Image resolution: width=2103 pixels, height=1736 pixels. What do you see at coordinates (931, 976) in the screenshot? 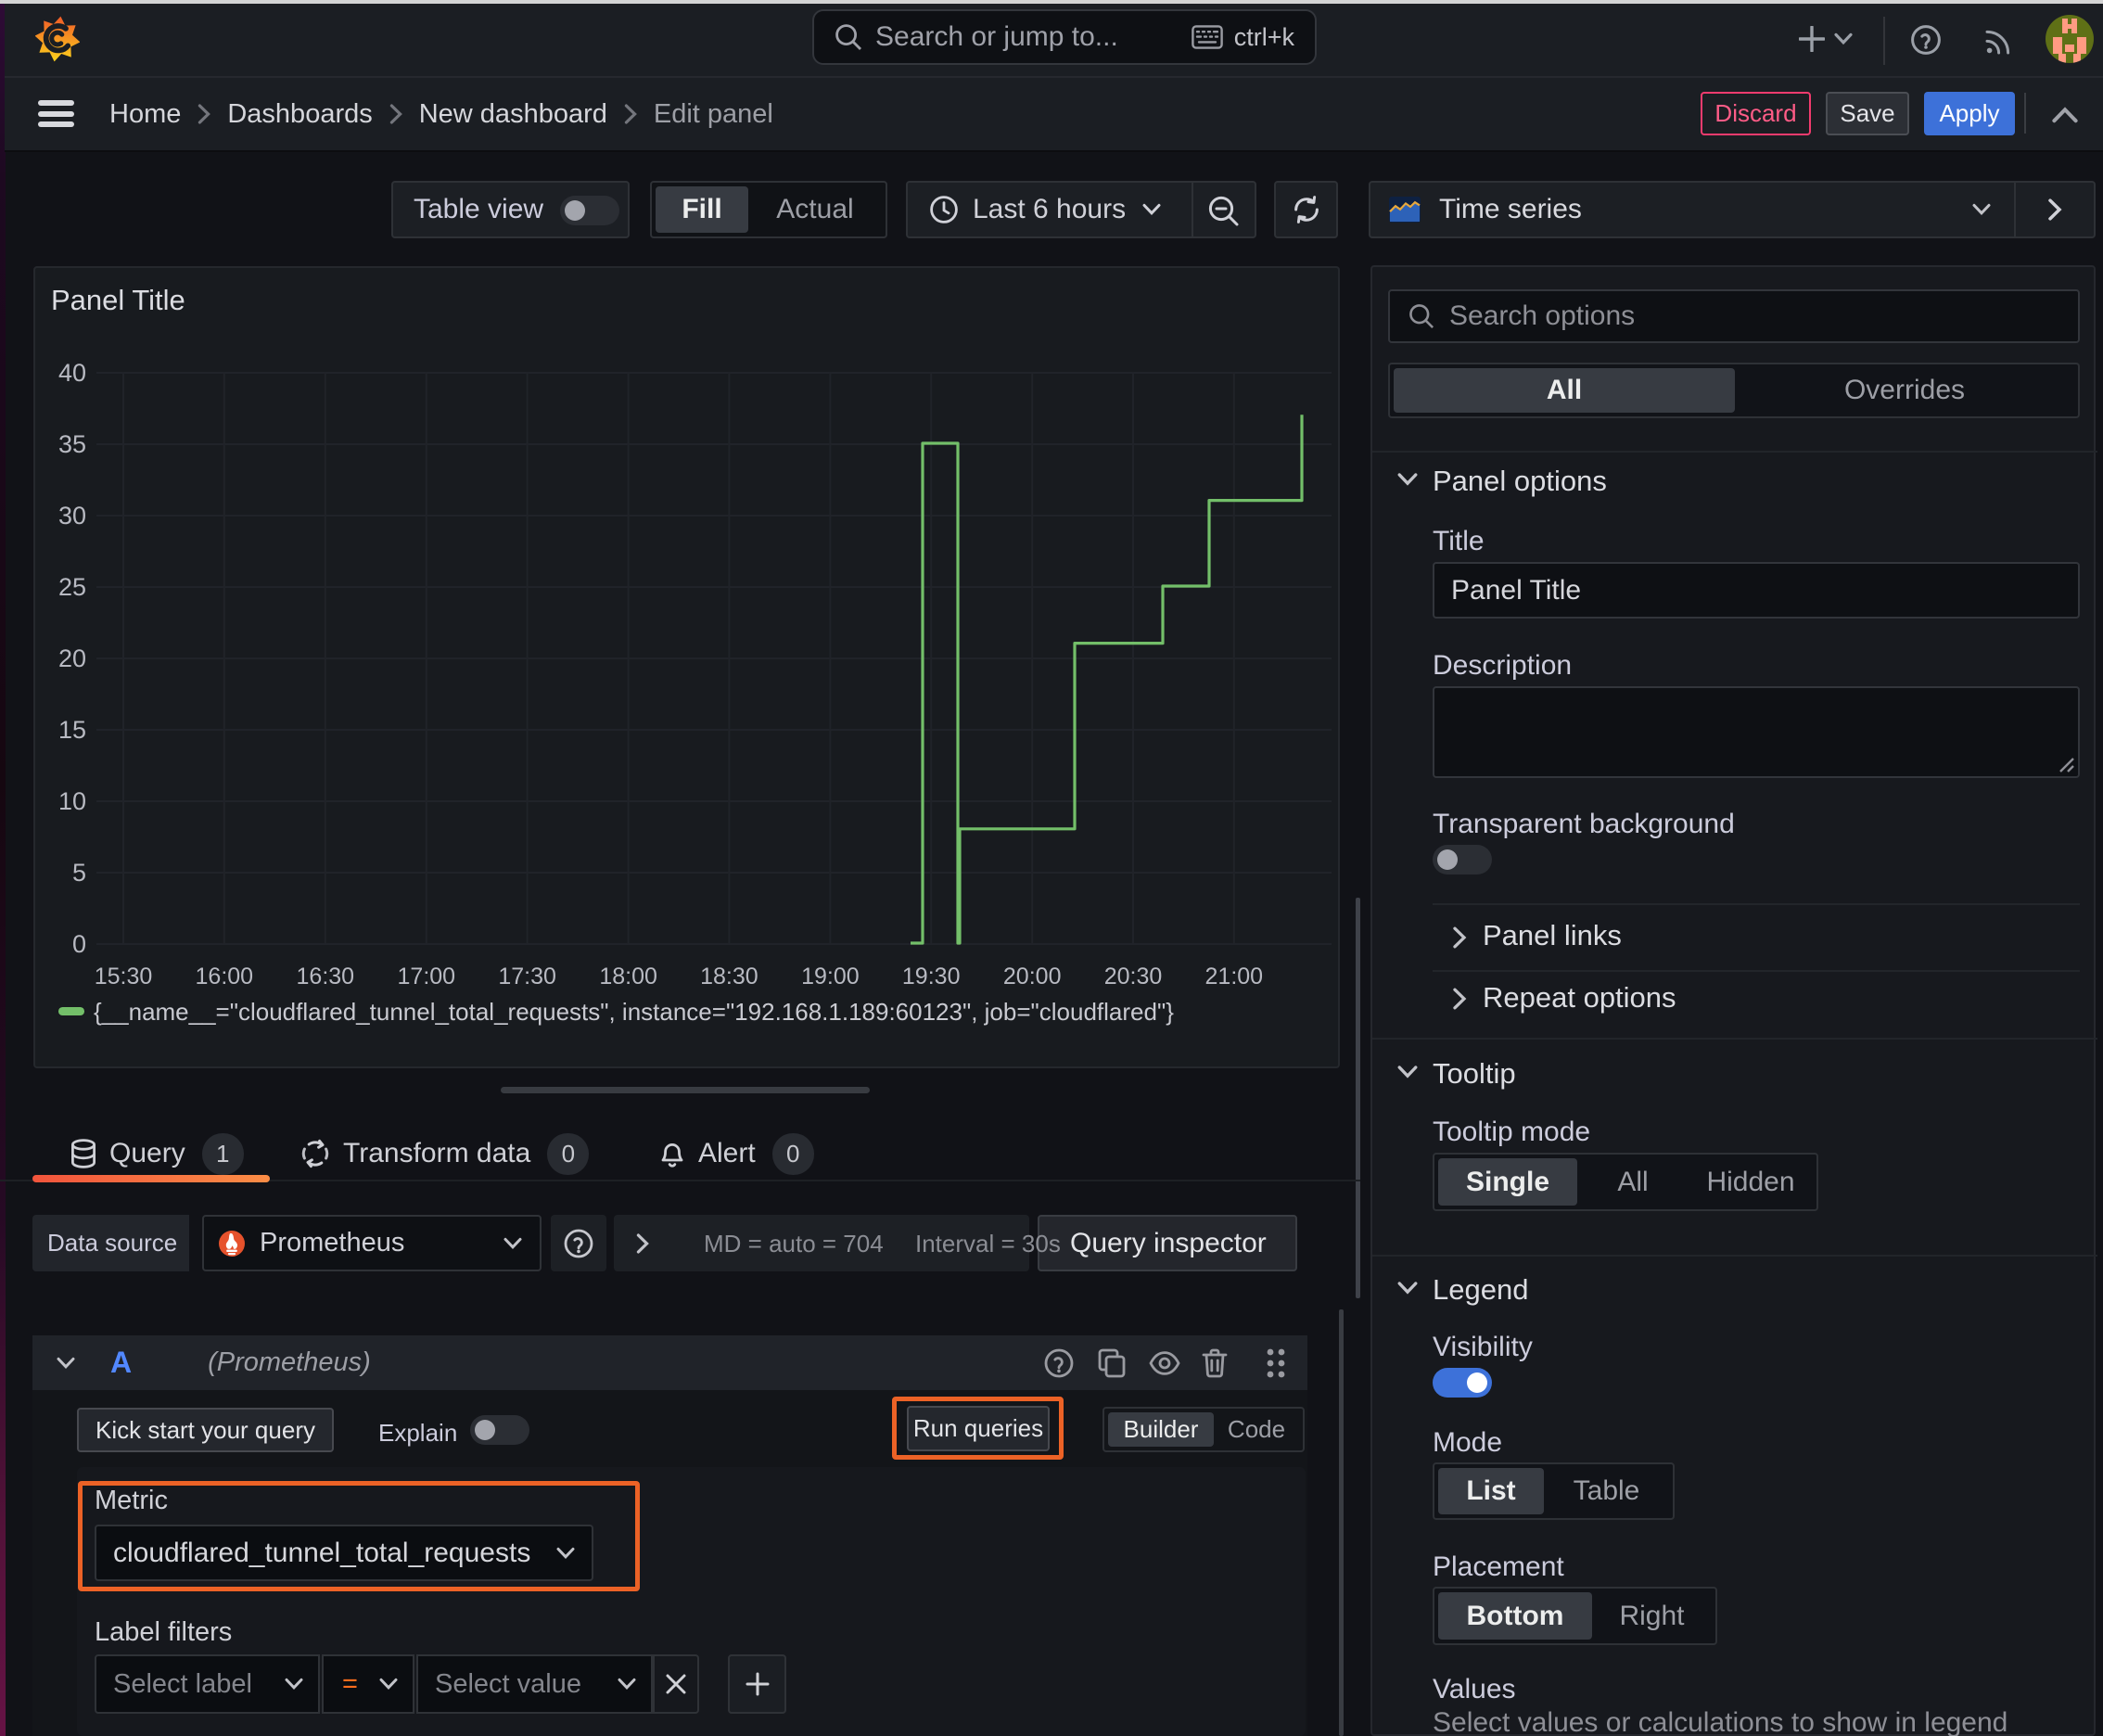
I see `svg-text: 19:30` at bounding box center [931, 976].